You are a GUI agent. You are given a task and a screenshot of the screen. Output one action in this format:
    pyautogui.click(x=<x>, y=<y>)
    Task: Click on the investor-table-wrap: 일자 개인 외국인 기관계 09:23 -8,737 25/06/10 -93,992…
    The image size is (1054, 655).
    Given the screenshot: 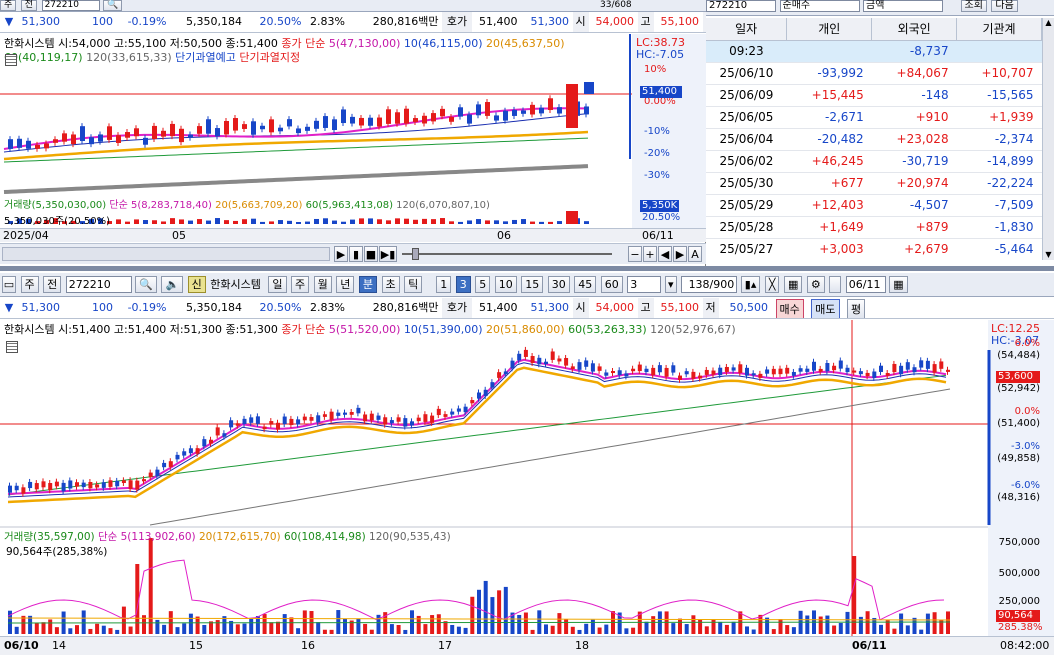 What is the action you would take?
    pyautogui.click(x=874, y=139)
    